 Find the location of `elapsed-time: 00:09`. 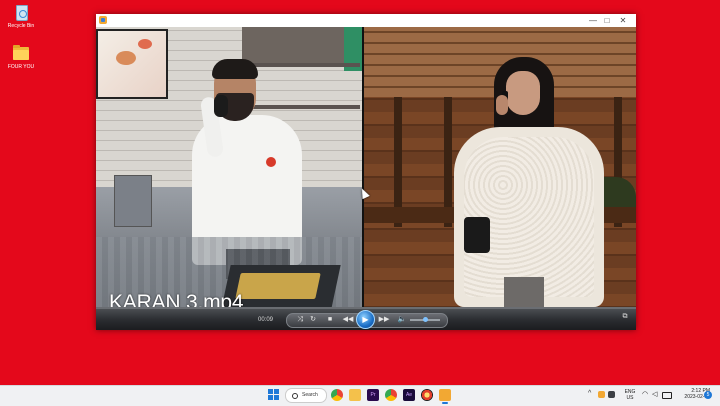

elapsed-time: 00:09 is located at coordinates (266, 320).